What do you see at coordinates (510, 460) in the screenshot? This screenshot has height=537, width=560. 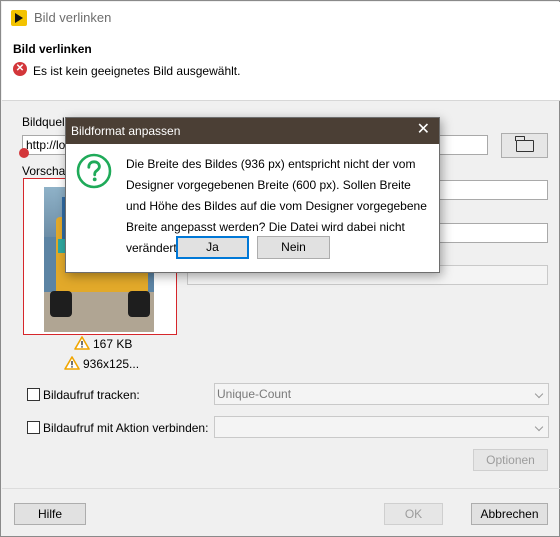 I see `options-button: Optionen` at bounding box center [510, 460].